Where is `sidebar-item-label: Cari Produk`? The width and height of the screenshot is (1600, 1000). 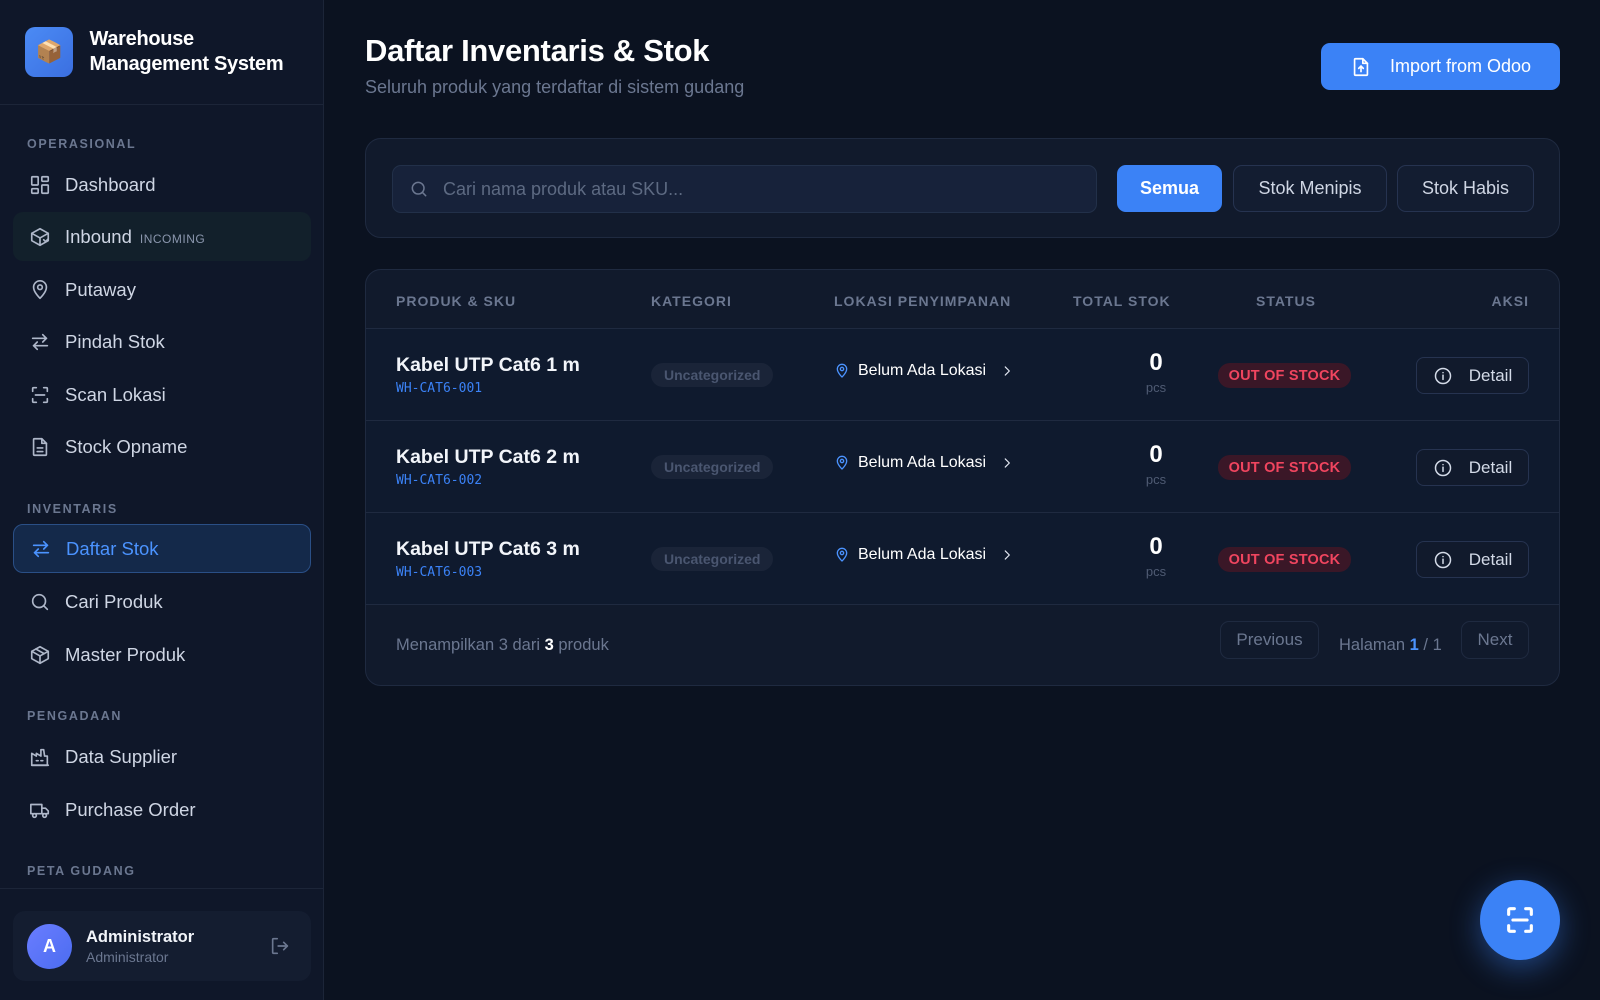 sidebar-item-label: Cari Produk is located at coordinates (114, 601).